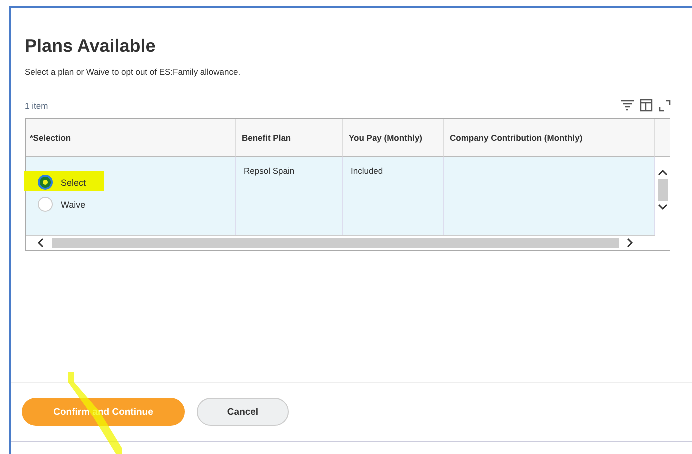 Image resolution: width=692 pixels, height=454 pixels. Describe the element at coordinates (665, 106) in the screenshot. I see `expand-icon` at that location.